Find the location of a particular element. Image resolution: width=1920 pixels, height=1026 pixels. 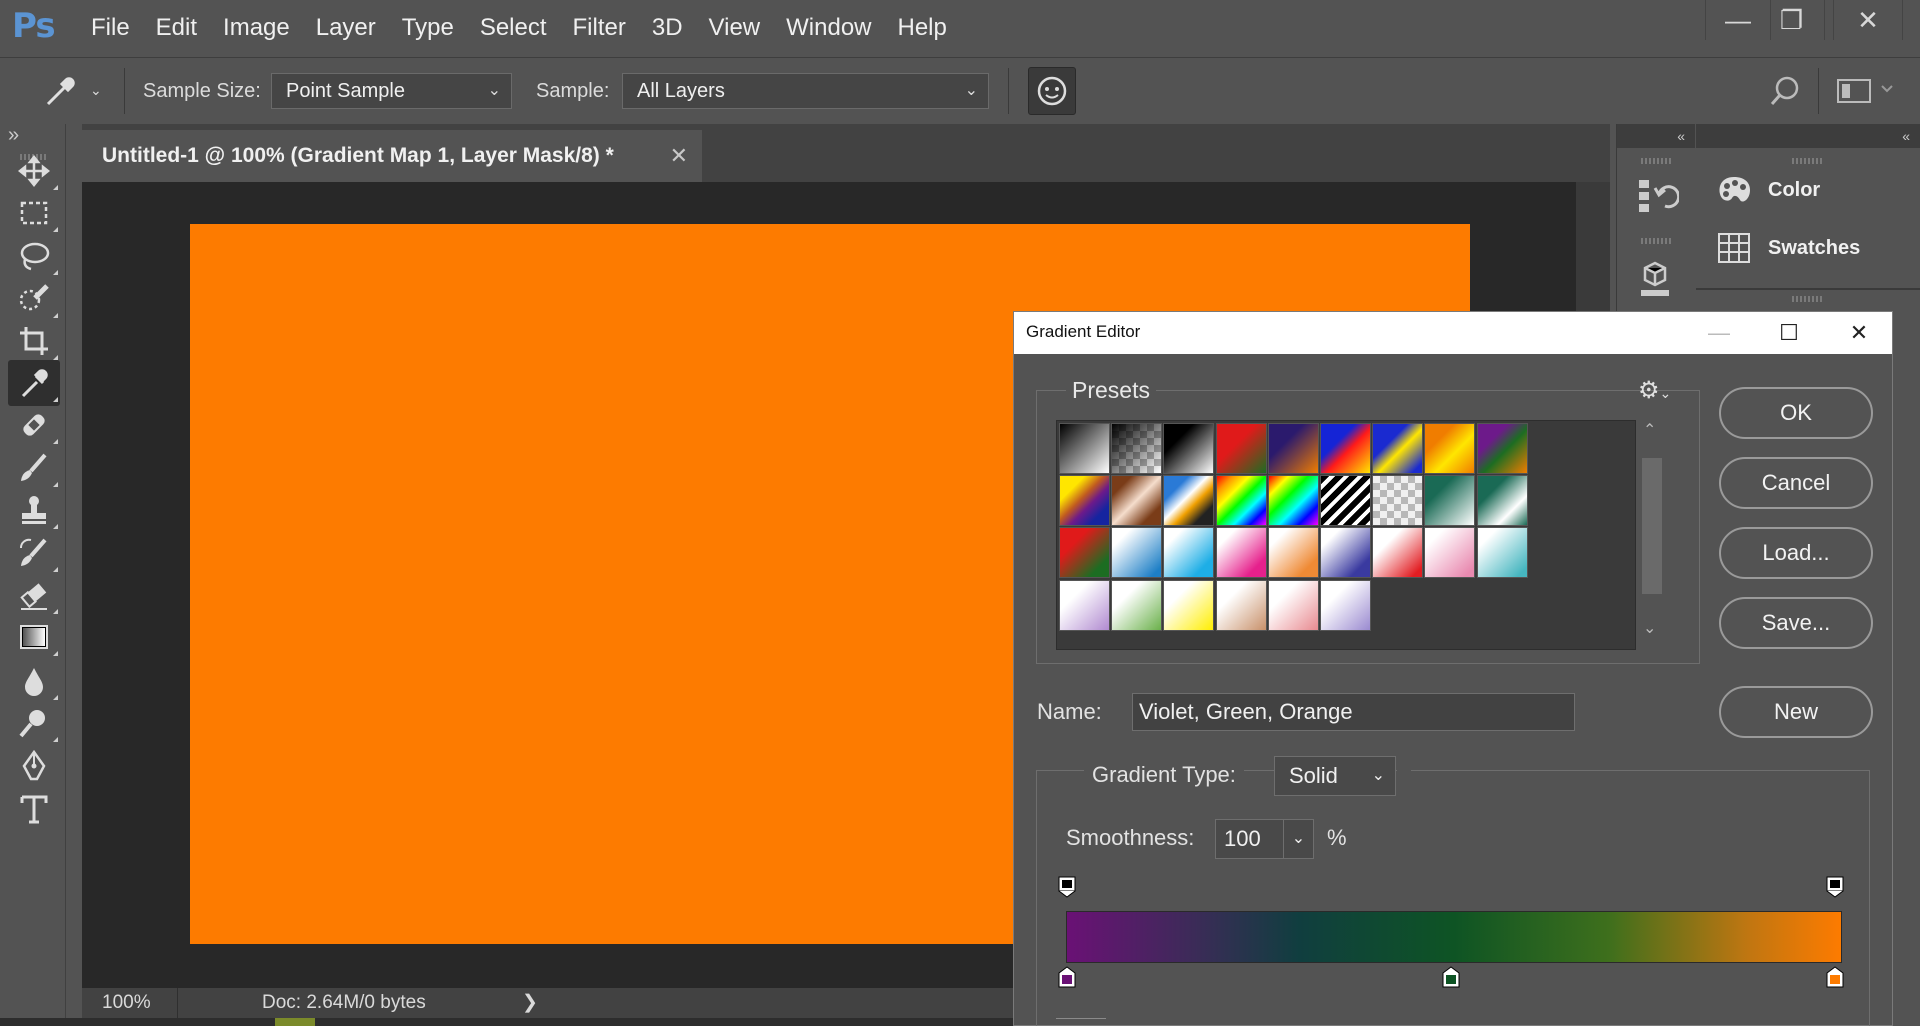

dialog-close-button: ✕ is located at coordinates (1859, 333).